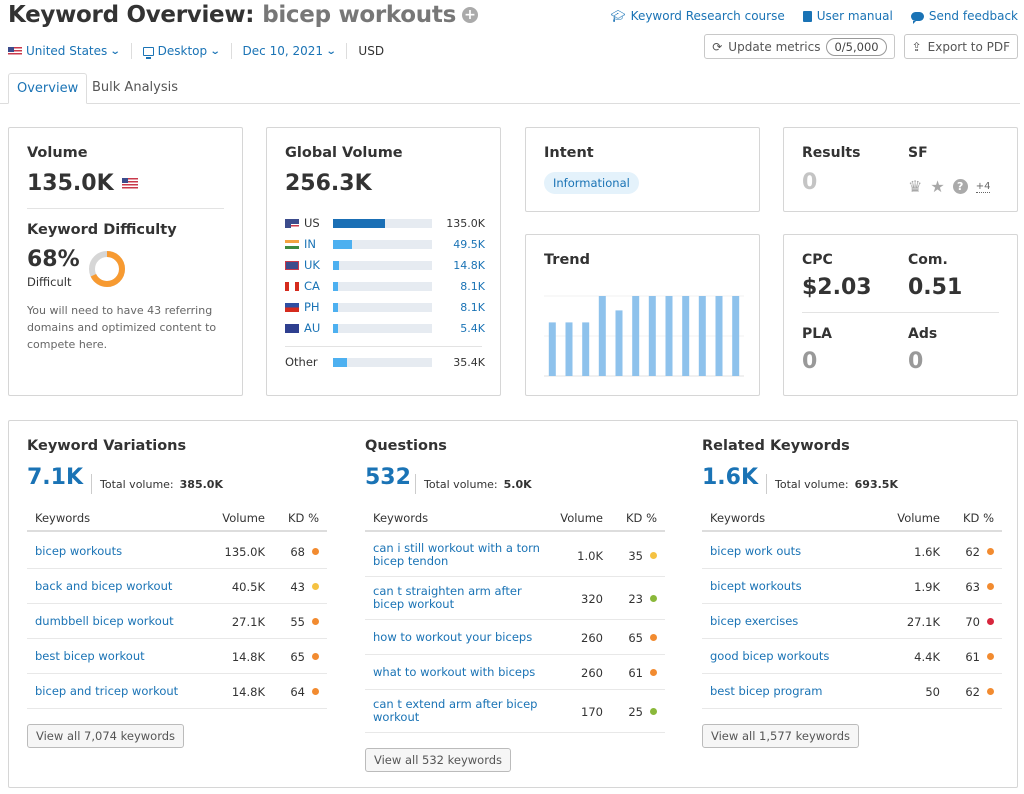 This screenshot has height=794, width=1024. I want to click on results-value: 0, so click(810, 182).